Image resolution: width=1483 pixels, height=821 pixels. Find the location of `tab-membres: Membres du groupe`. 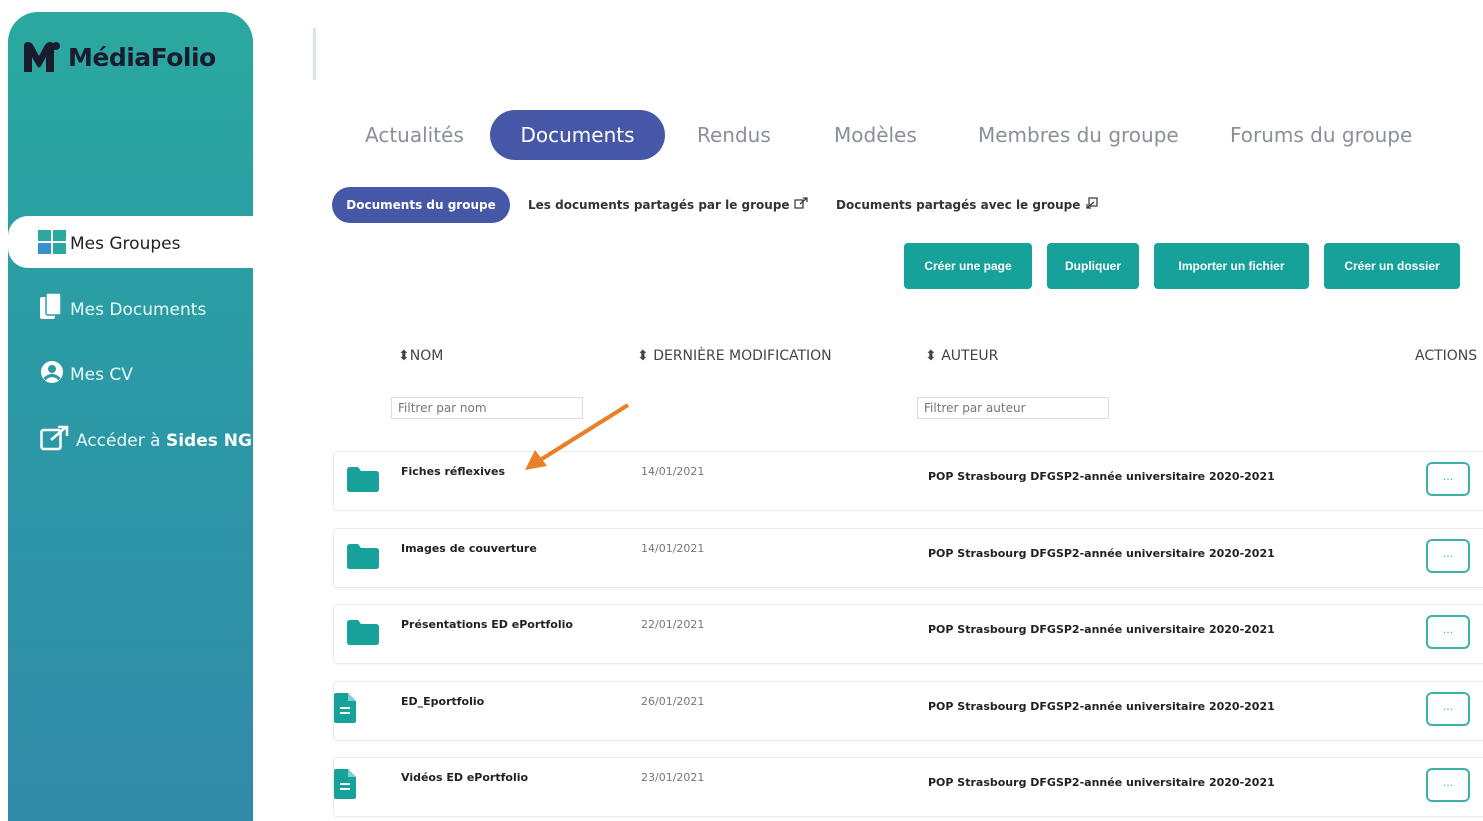

tab-membres: Membres du groupe is located at coordinates (1078, 135).